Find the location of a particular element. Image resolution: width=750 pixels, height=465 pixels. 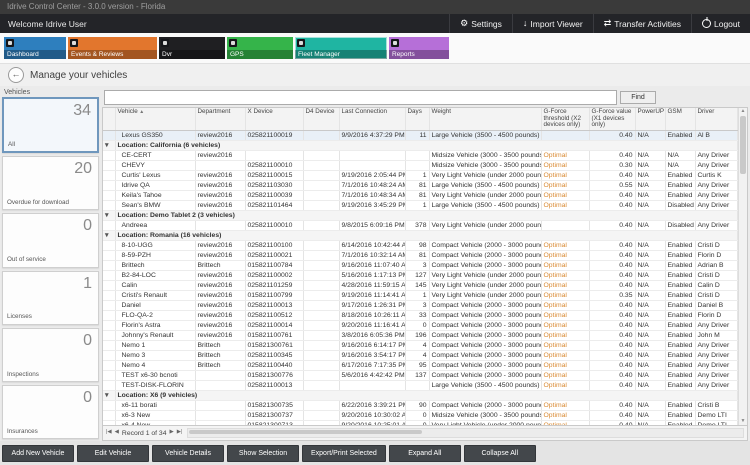

cell-days: 196 is located at coordinates (417, 335).